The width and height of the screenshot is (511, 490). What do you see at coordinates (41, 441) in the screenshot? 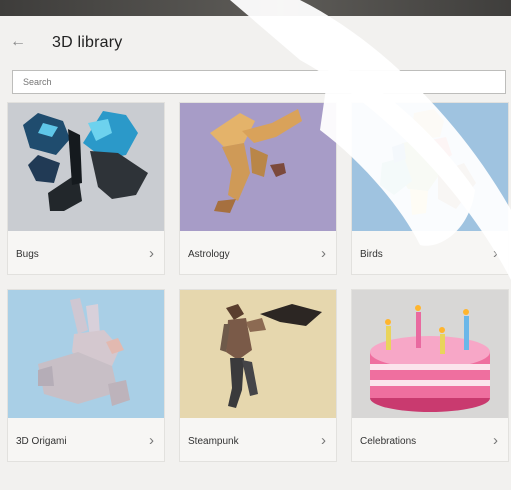
I see `category-label: 3D Origami` at bounding box center [41, 441].